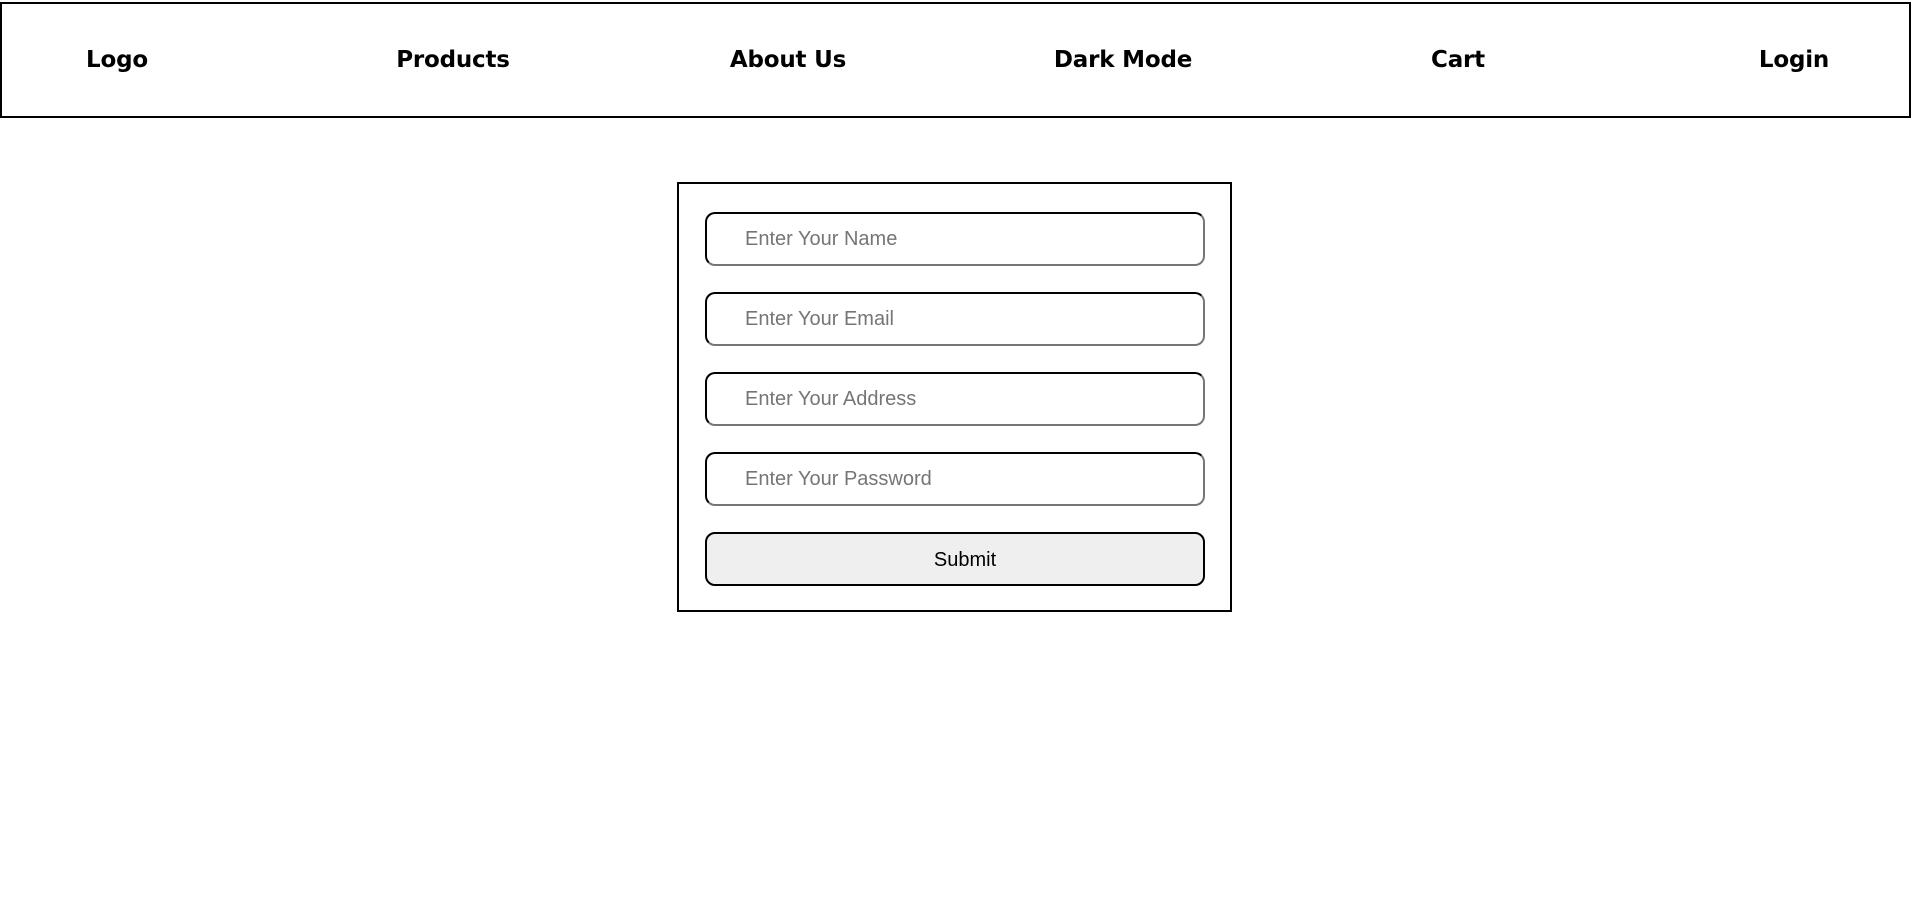 Image resolution: width=1914 pixels, height=897 pixels. Describe the element at coordinates (955, 559) in the screenshot. I see `submit-button: Submit` at that location.